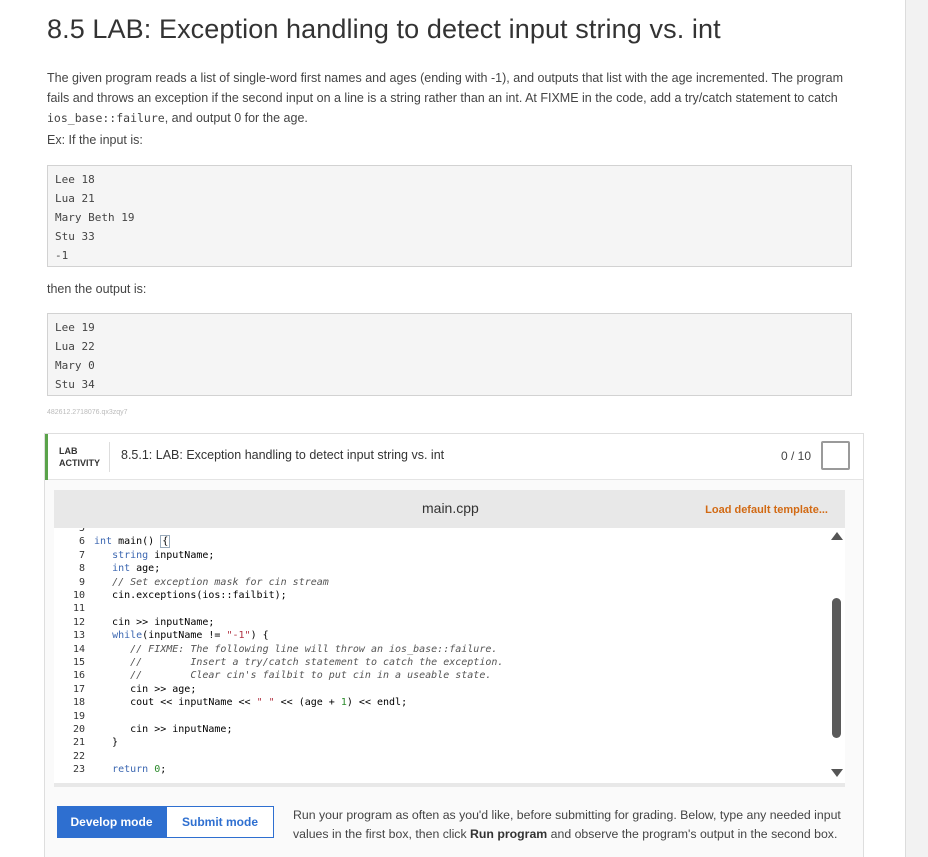 The width and height of the screenshot is (928, 857). I want to click on line-number: 14, so click(78, 649).